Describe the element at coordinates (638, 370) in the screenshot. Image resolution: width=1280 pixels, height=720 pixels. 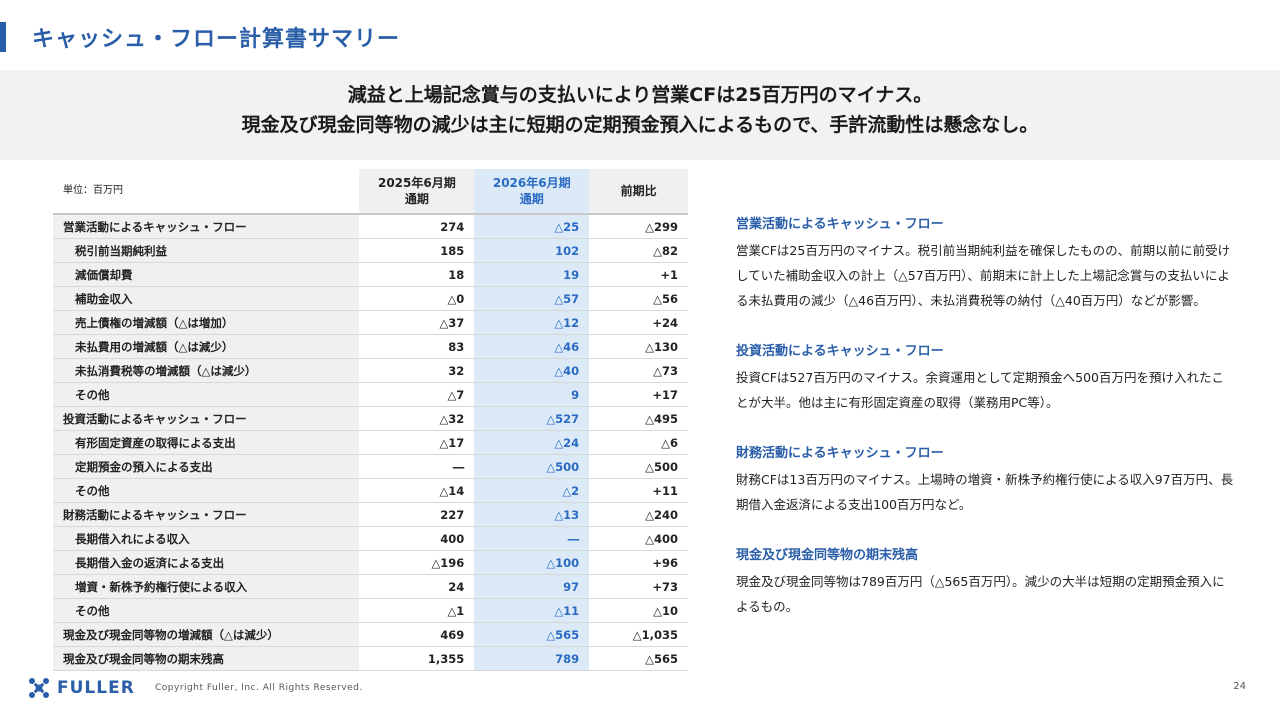
I see `value-diff: △73` at that location.